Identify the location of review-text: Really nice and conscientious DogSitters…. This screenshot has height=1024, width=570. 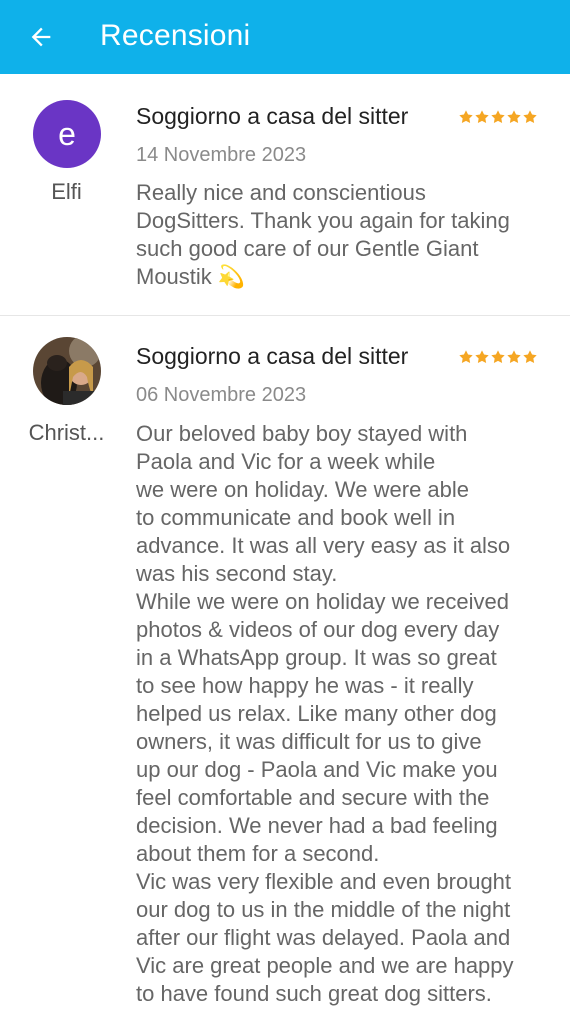
(323, 234).